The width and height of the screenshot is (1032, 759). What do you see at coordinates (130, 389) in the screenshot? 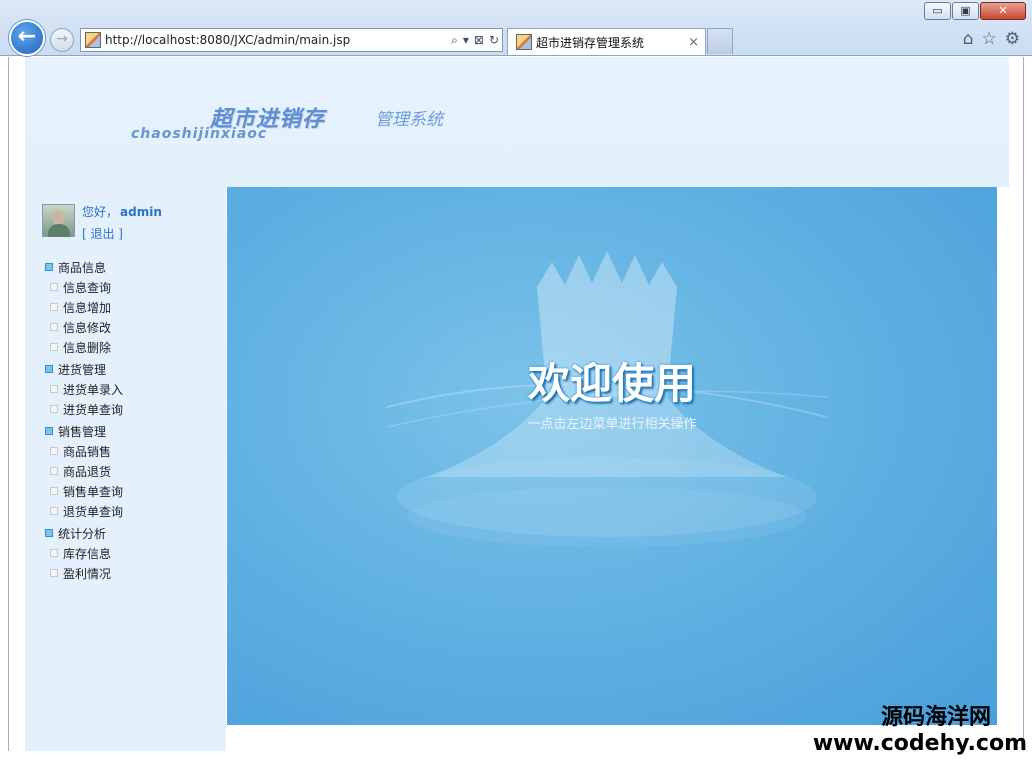
I see `sidebar-item-purchase-entry: 进货单录入` at bounding box center [130, 389].